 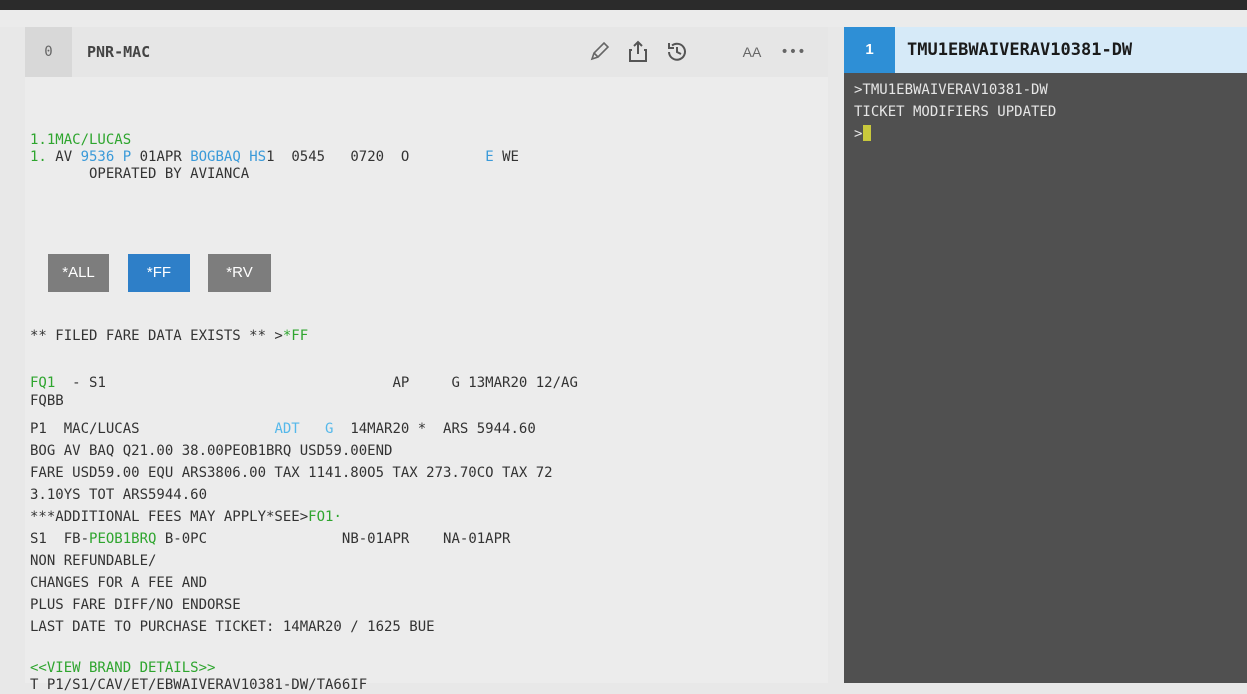 I want to click on additional-fees-text: ***ADDITIONAL FEES MAY APPLY*SEE>, so click(x=169, y=517).